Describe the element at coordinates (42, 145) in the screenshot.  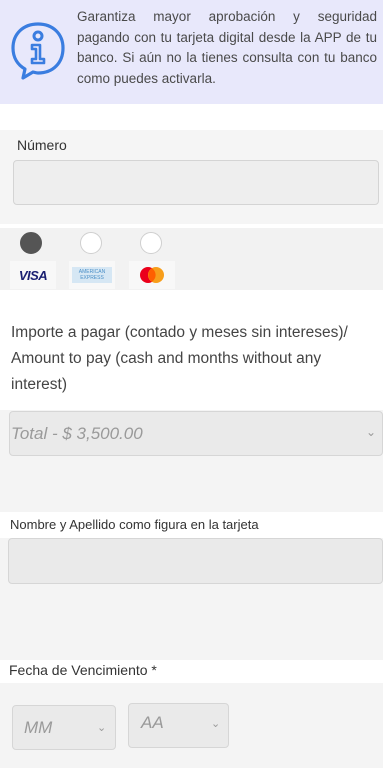
I see `card-number-label: Número` at that location.